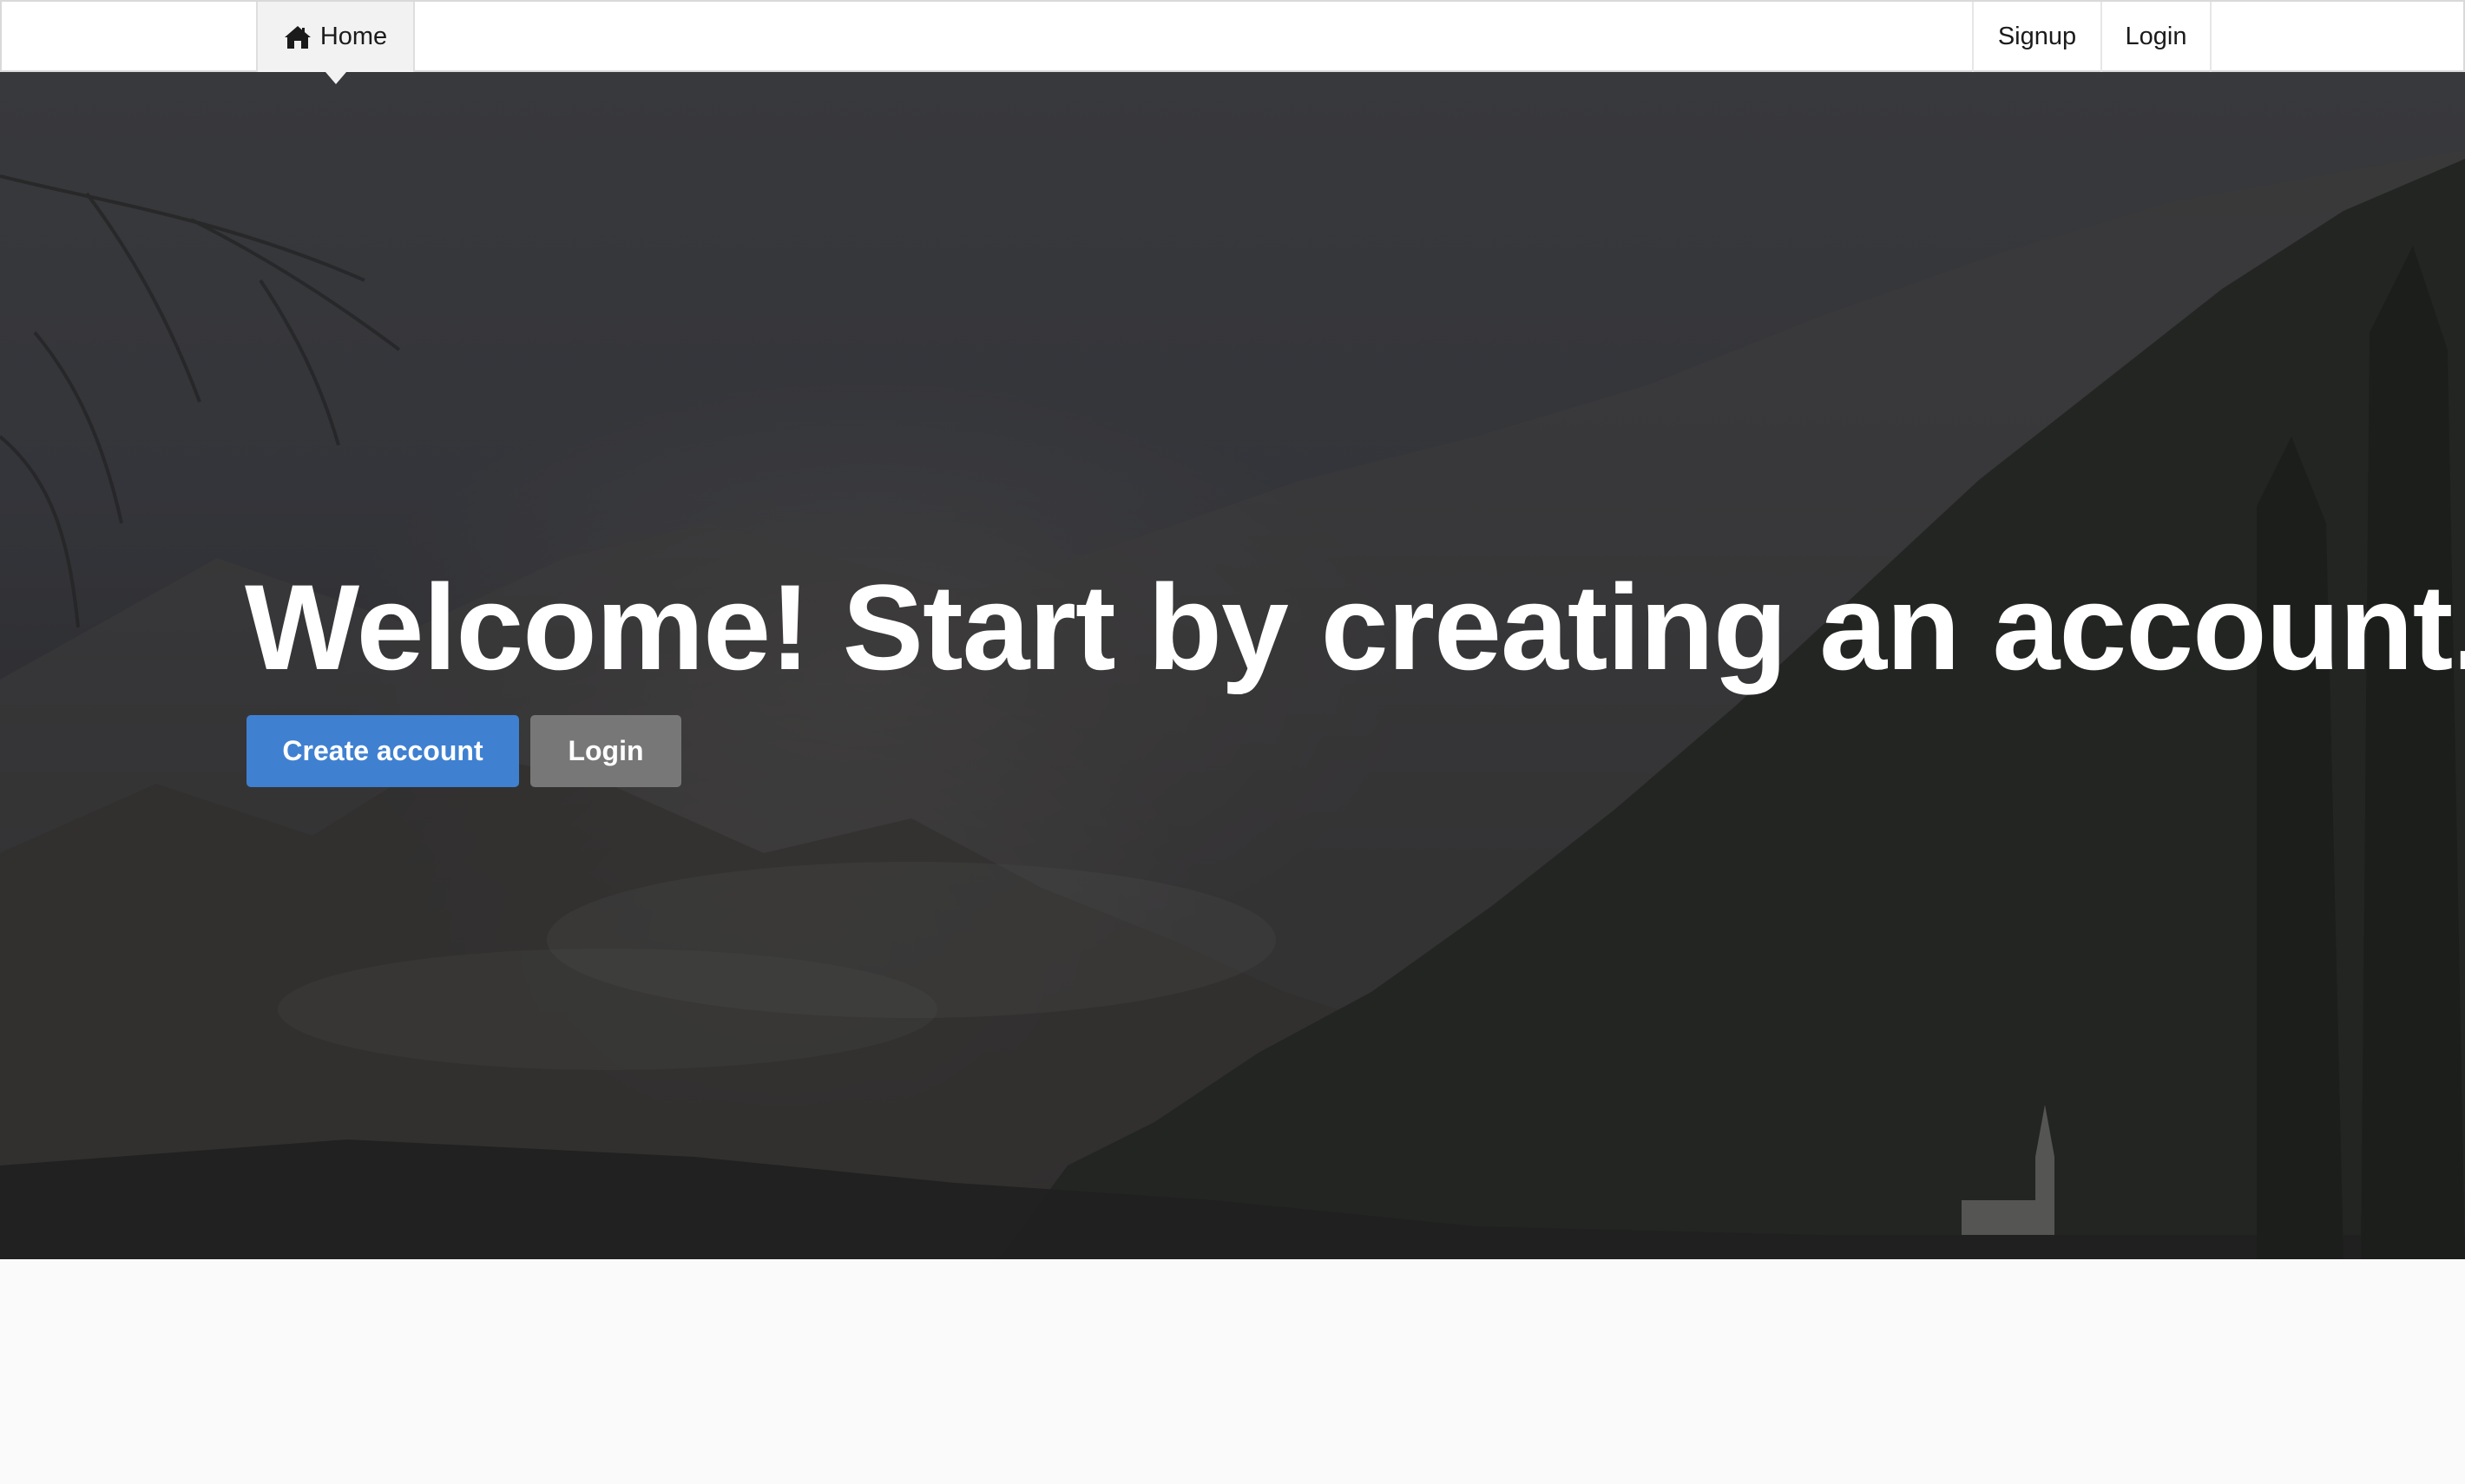 This screenshot has height=1484, width=2465. Describe the element at coordinates (1355, 627) in the screenshot. I see `hero-title: Welcome! Start by creating an account.` at that location.